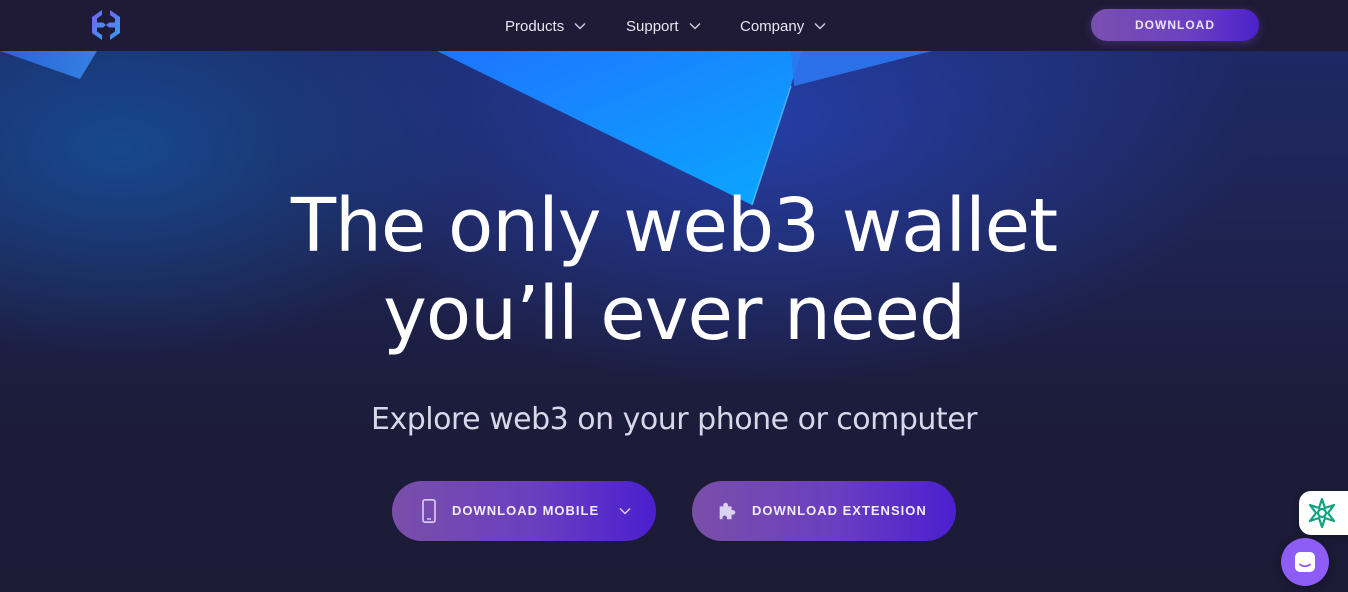 This screenshot has height=592, width=1348. Describe the element at coordinates (674, 419) in the screenshot. I see `hero-subheadline: Explore web3 on your phone or computer` at that location.